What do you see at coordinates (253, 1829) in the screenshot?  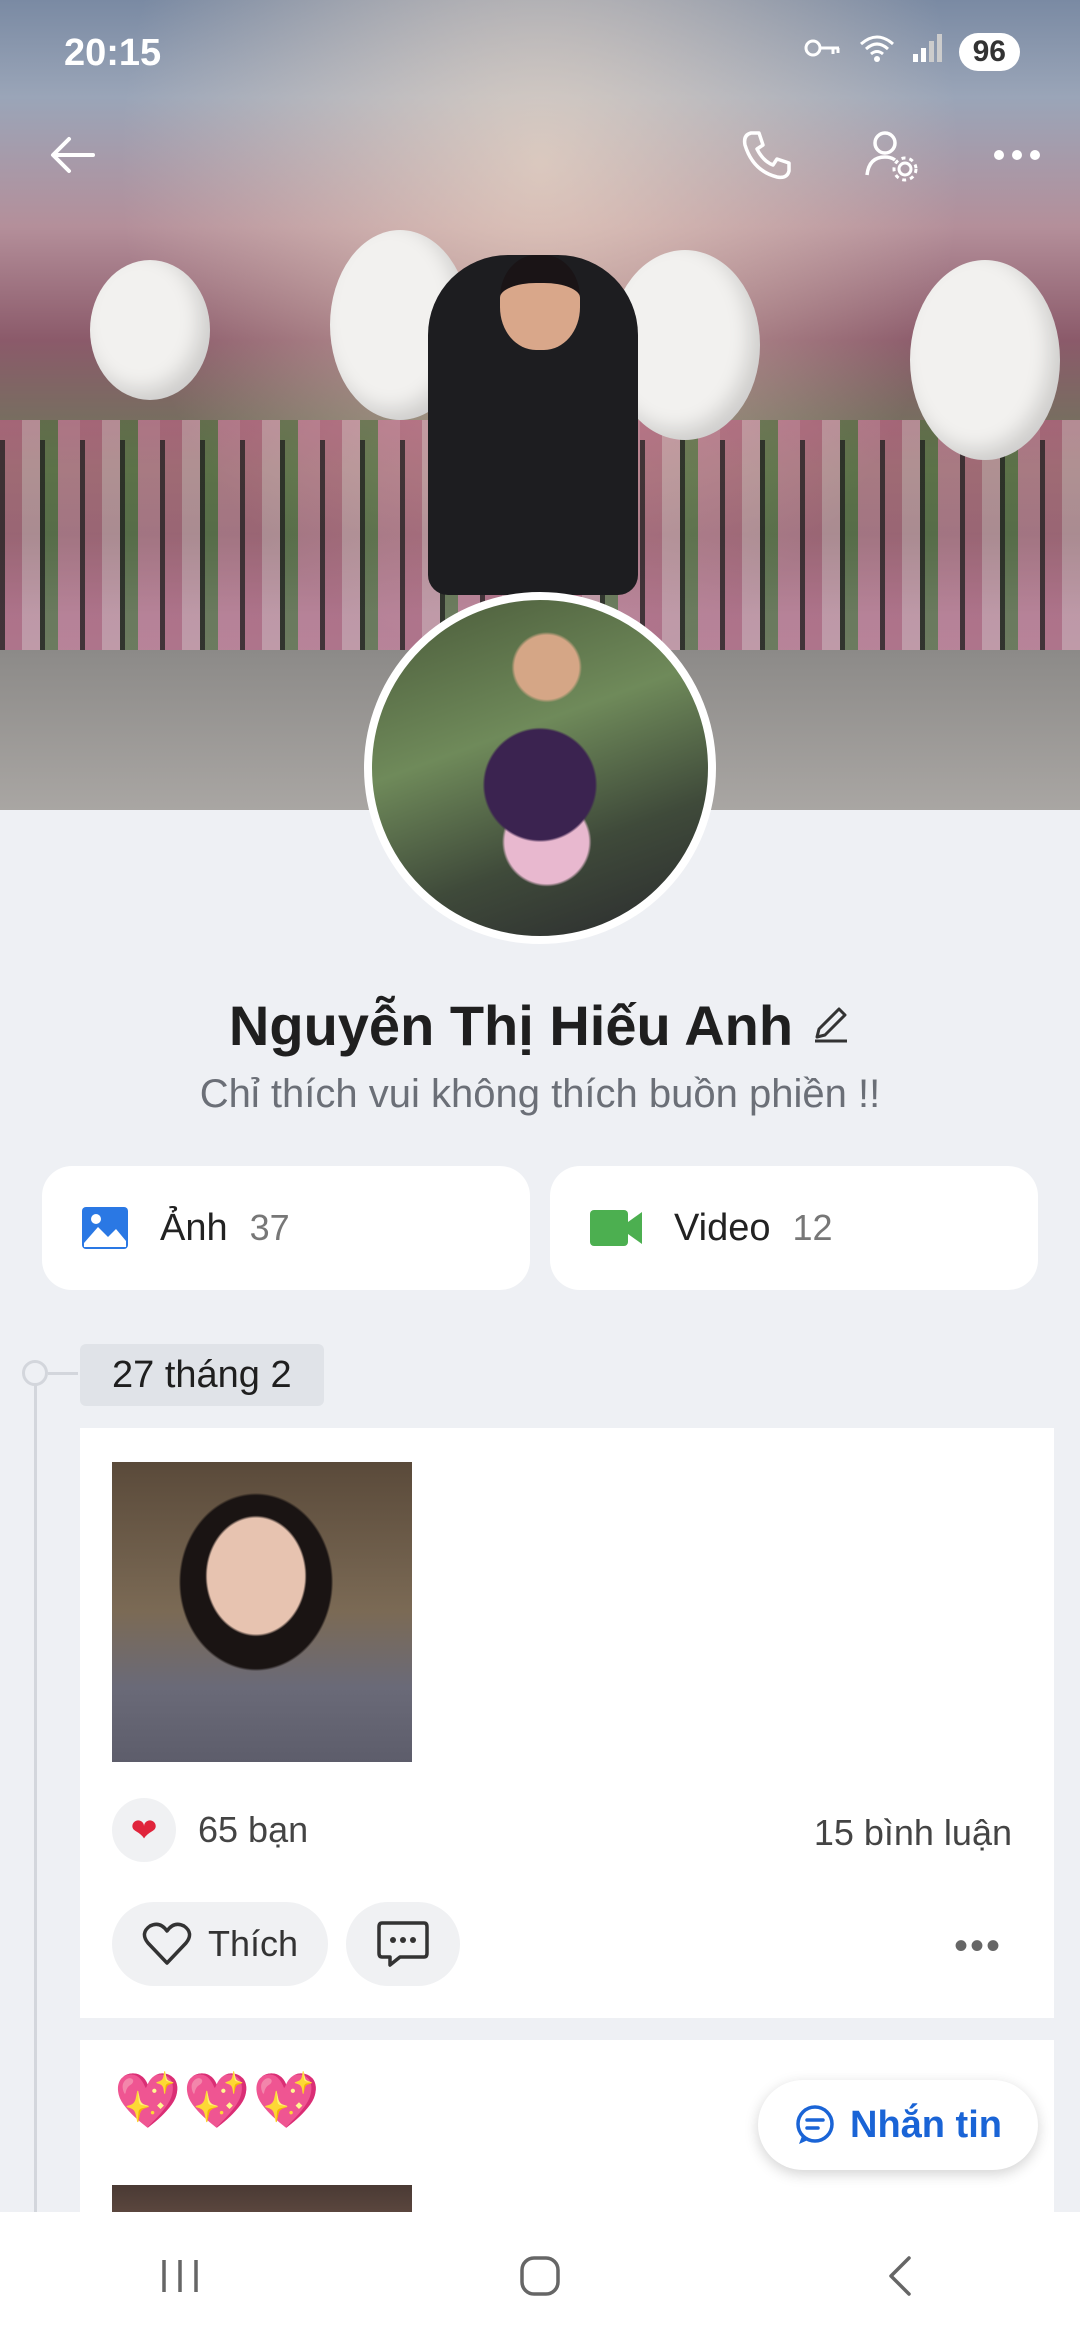 I see `reaction-count: 65 bạn` at bounding box center [253, 1829].